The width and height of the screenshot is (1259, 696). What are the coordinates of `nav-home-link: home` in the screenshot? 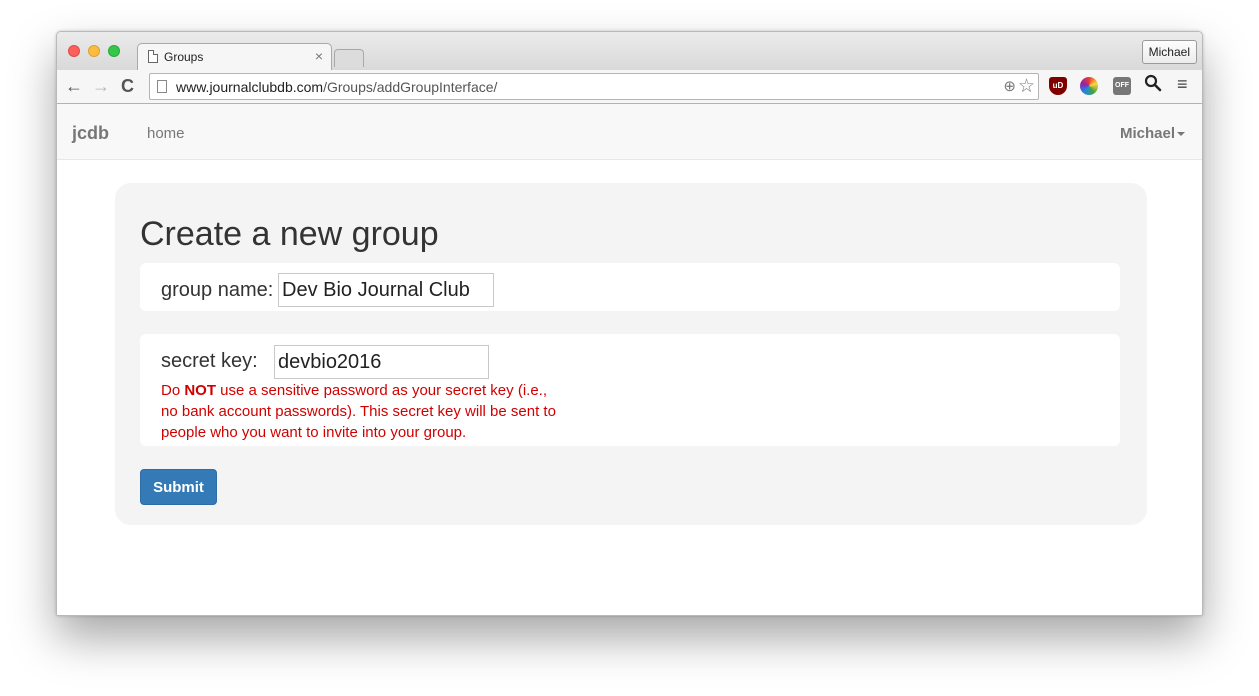 It's located at (166, 133).